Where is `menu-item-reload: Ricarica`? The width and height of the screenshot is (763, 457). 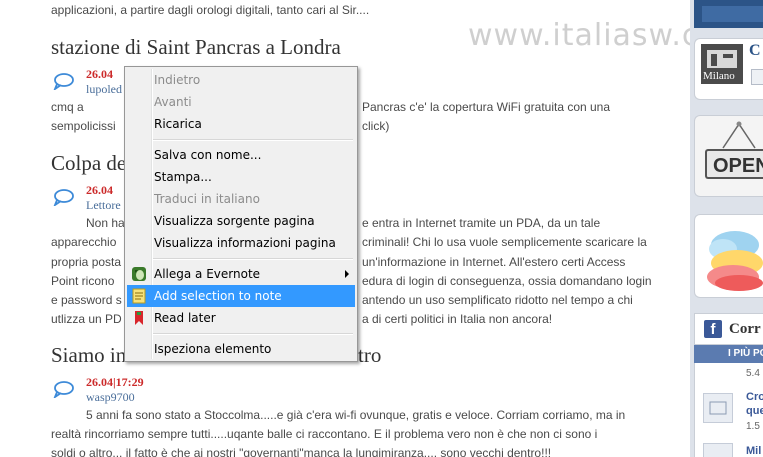
menu-item-reload: Ricarica is located at coordinates (241, 124).